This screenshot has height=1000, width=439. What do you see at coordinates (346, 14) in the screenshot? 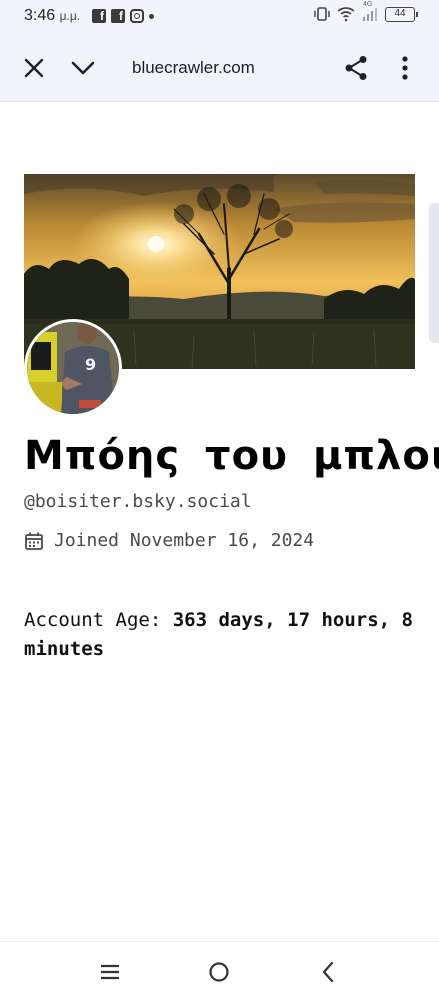
I see `wifi-icon` at bounding box center [346, 14].